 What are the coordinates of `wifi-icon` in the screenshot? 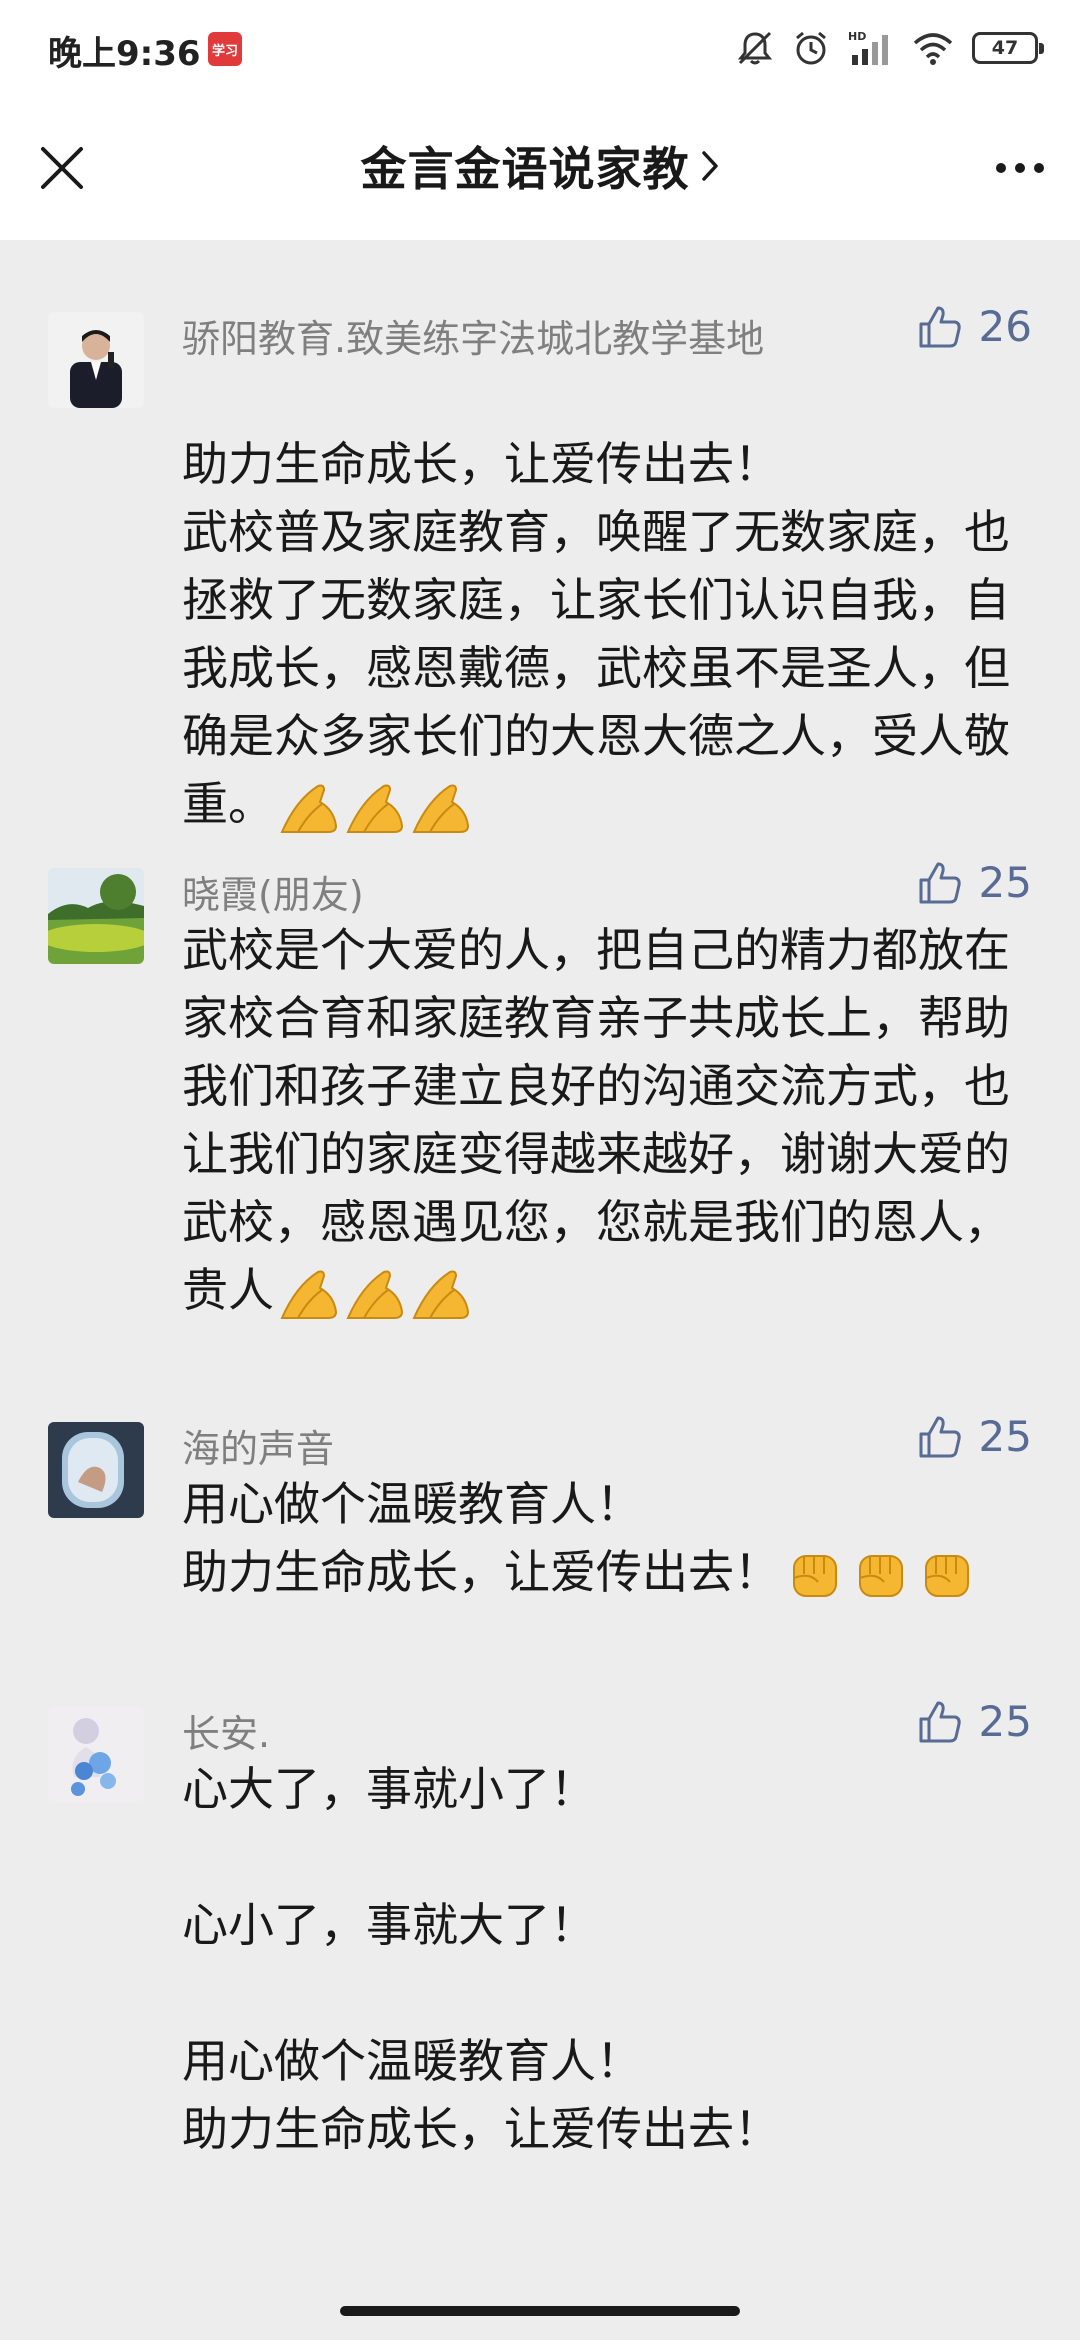 It's located at (933, 49).